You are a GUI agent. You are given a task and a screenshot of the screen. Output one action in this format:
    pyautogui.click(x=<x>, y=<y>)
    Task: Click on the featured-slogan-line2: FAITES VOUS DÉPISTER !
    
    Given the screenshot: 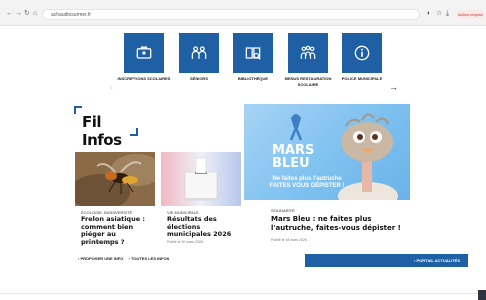 What is the action you would take?
    pyautogui.click(x=307, y=186)
    